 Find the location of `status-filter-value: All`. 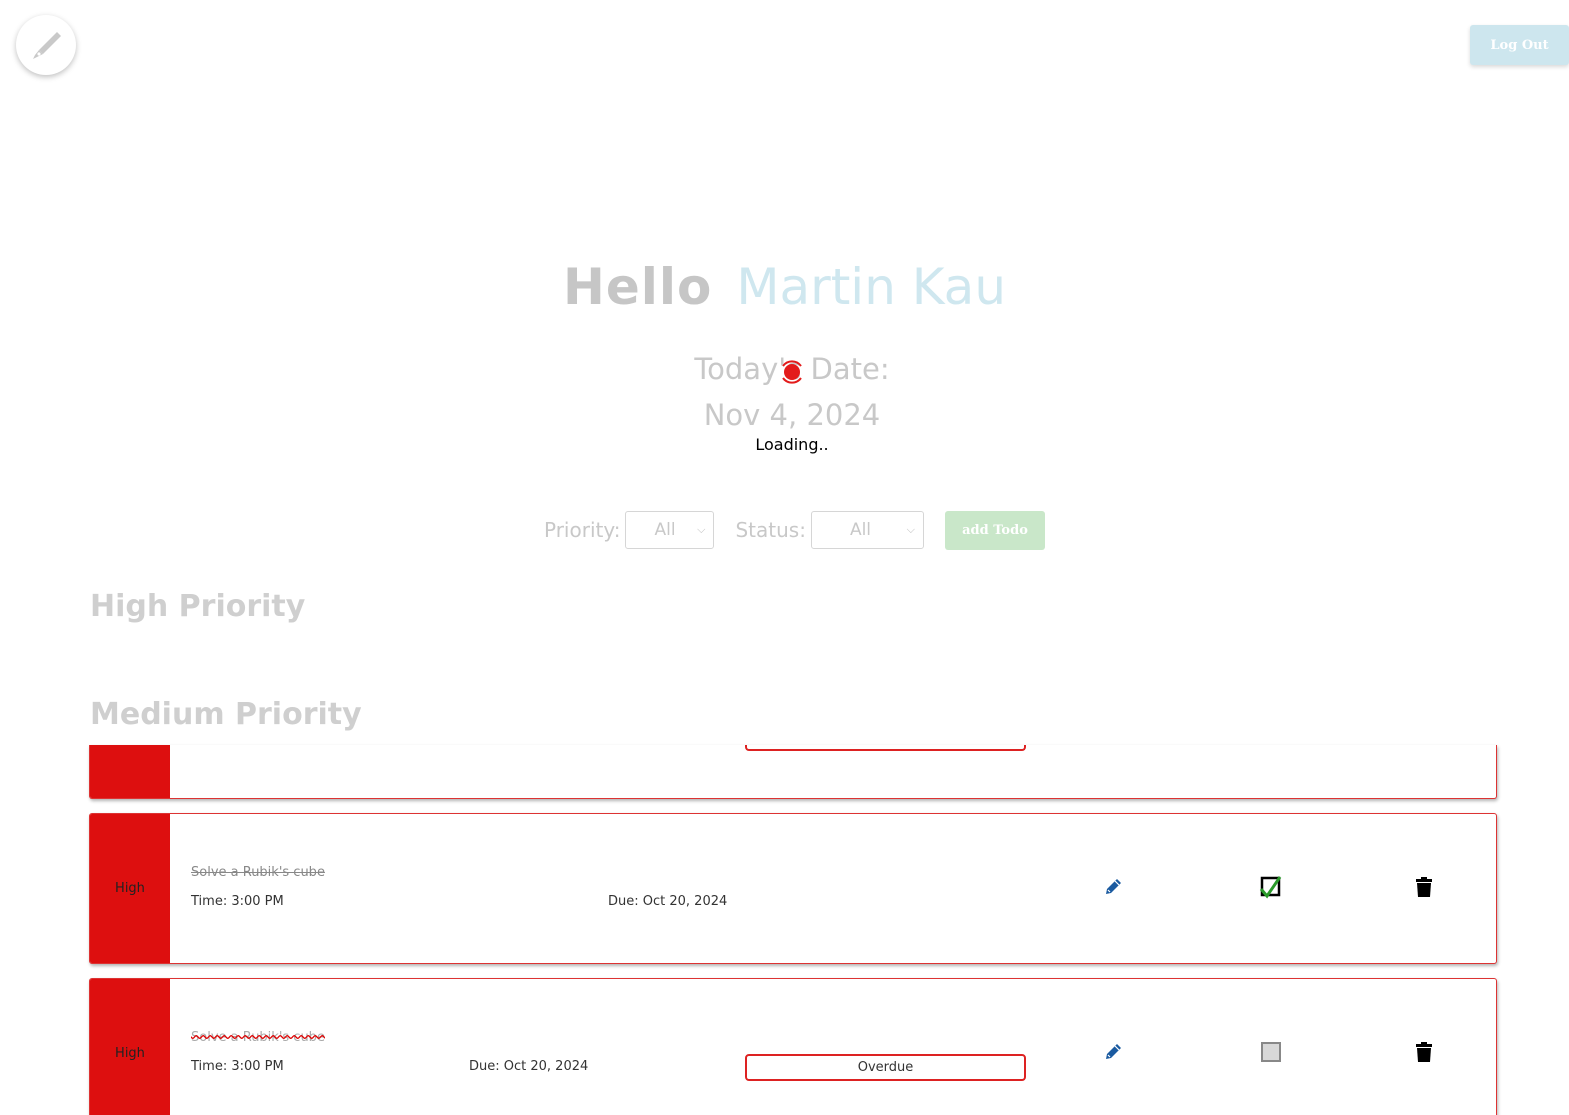

status-filter-value: All is located at coordinates (860, 530).